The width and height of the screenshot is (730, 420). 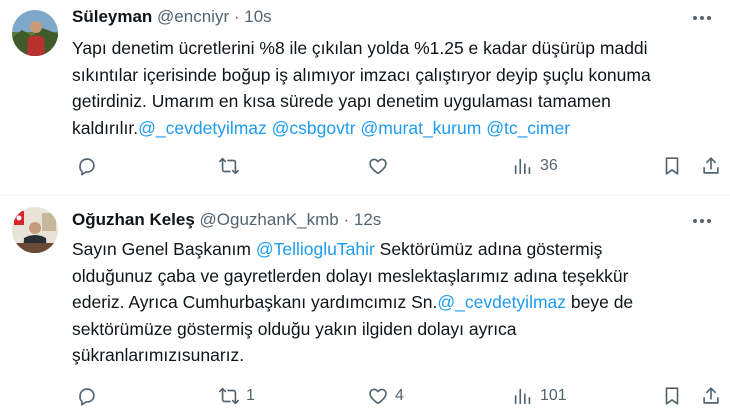 I want to click on views-button: 101, so click(x=539, y=396).